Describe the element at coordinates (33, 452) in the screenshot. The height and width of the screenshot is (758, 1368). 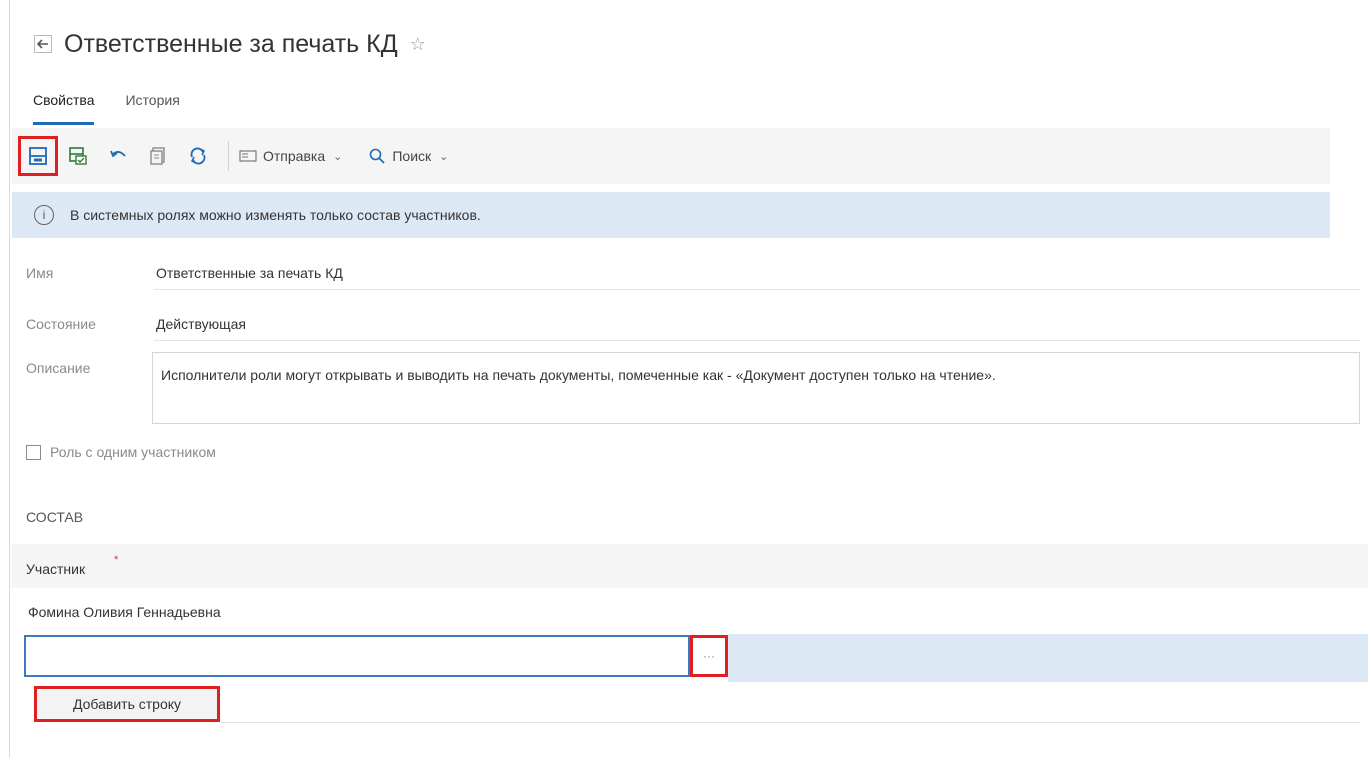
I see `single-participant-checkbox` at that location.